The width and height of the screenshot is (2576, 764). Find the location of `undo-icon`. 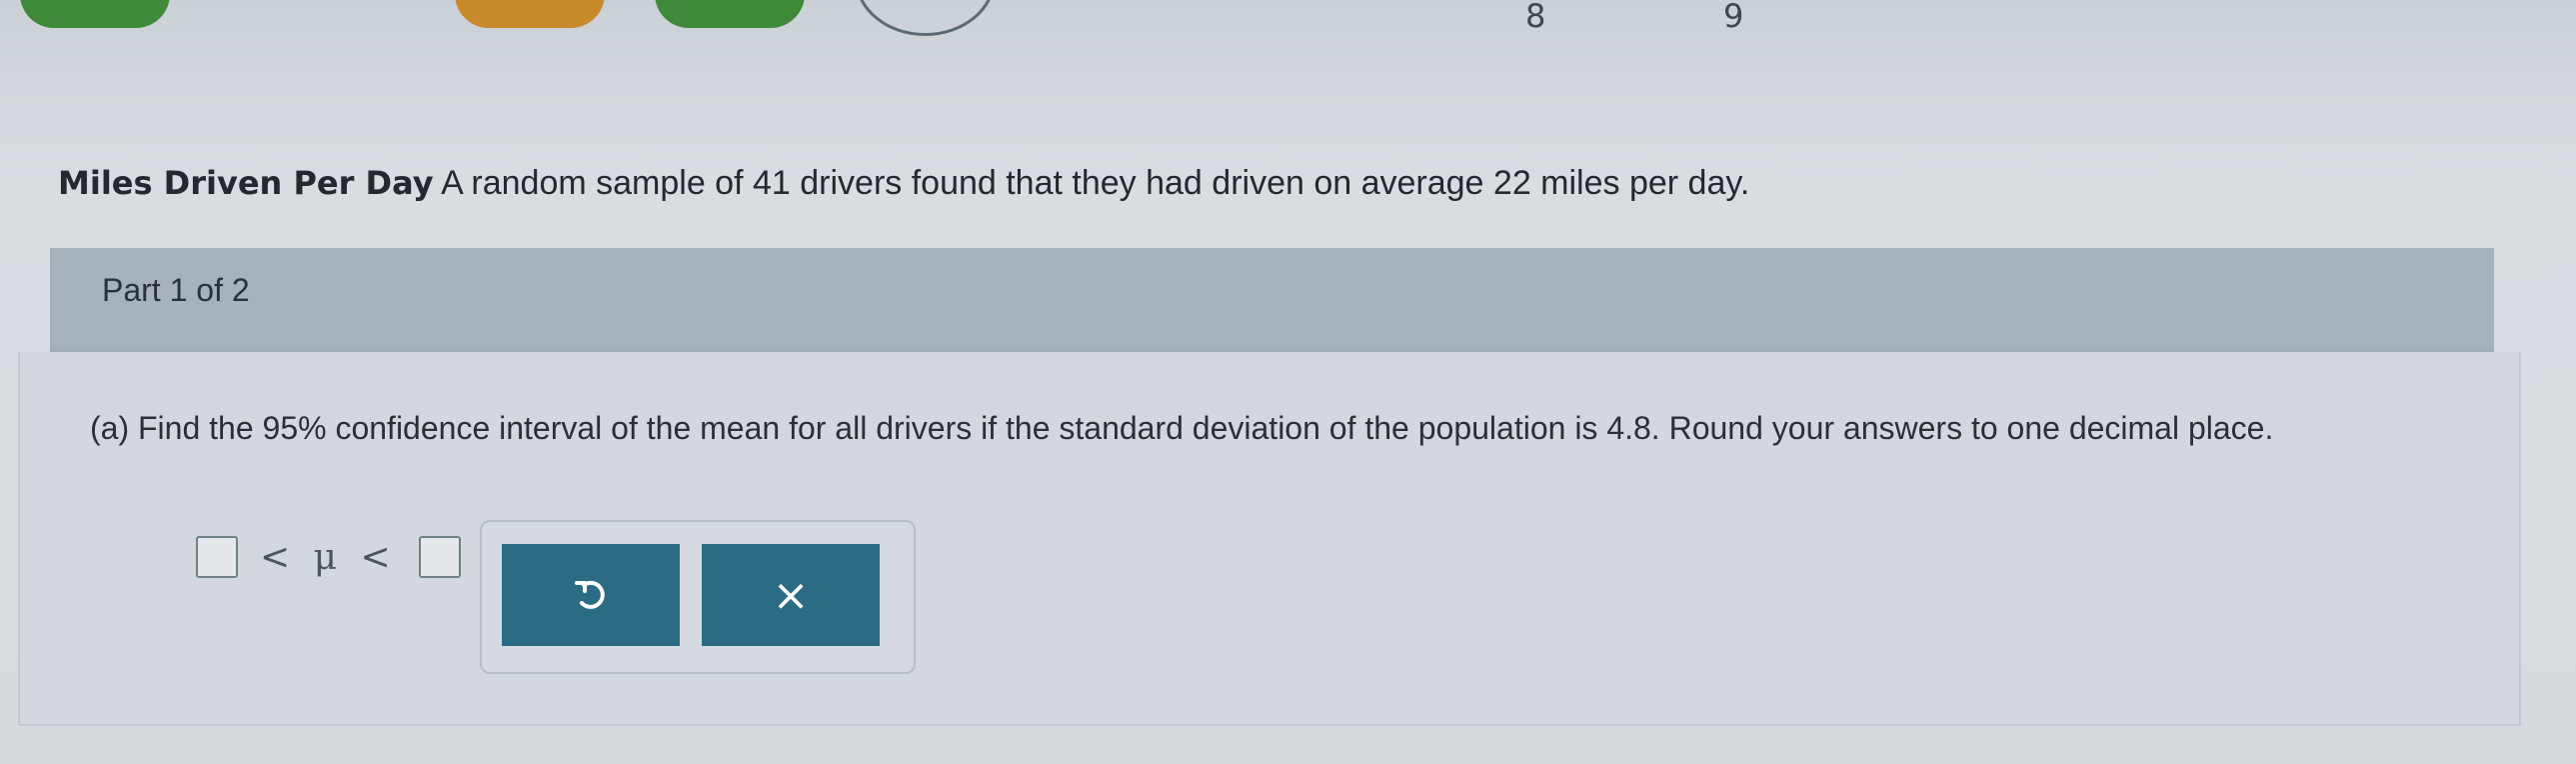

undo-icon is located at coordinates (590, 594).